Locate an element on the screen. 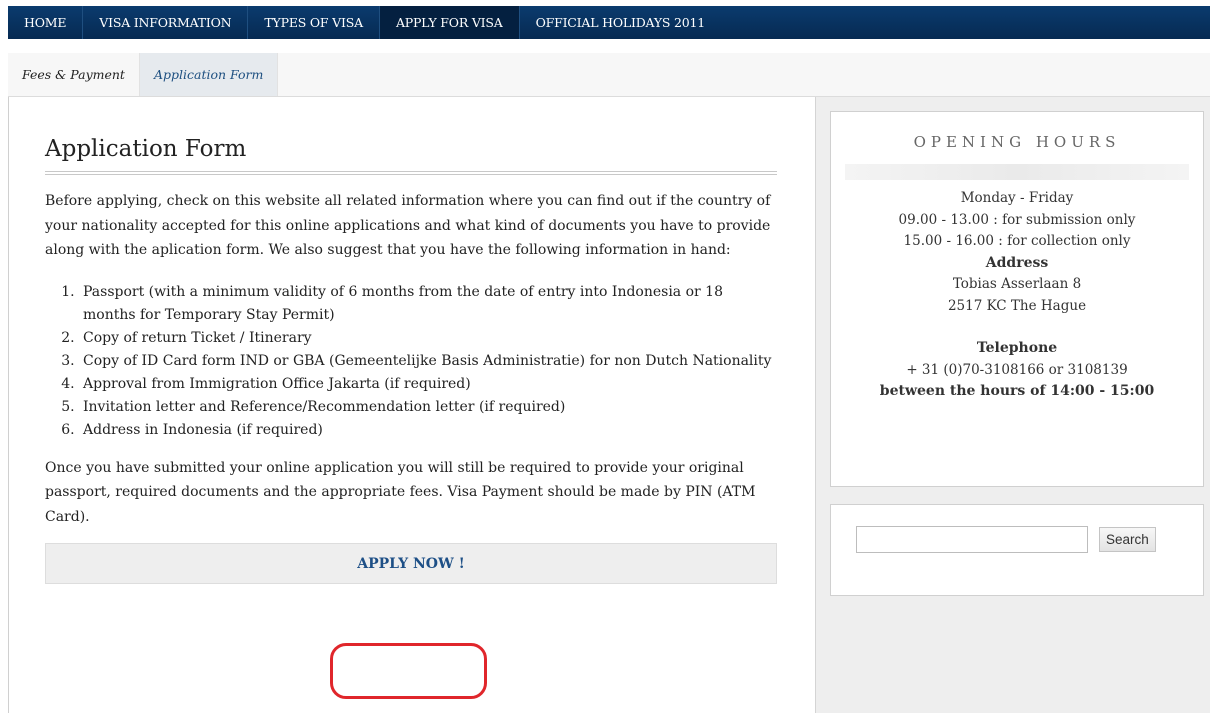  address-line-2: 2517 KC The Hague is located at coordinates (1017, 305).